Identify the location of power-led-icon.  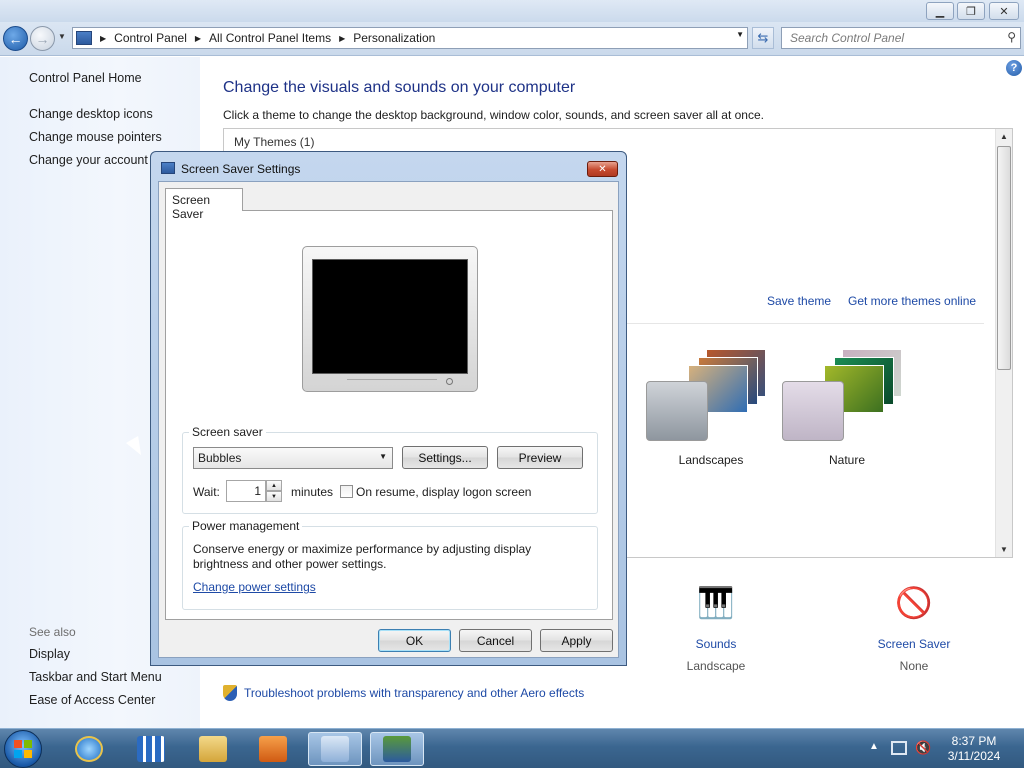
(449, 381).